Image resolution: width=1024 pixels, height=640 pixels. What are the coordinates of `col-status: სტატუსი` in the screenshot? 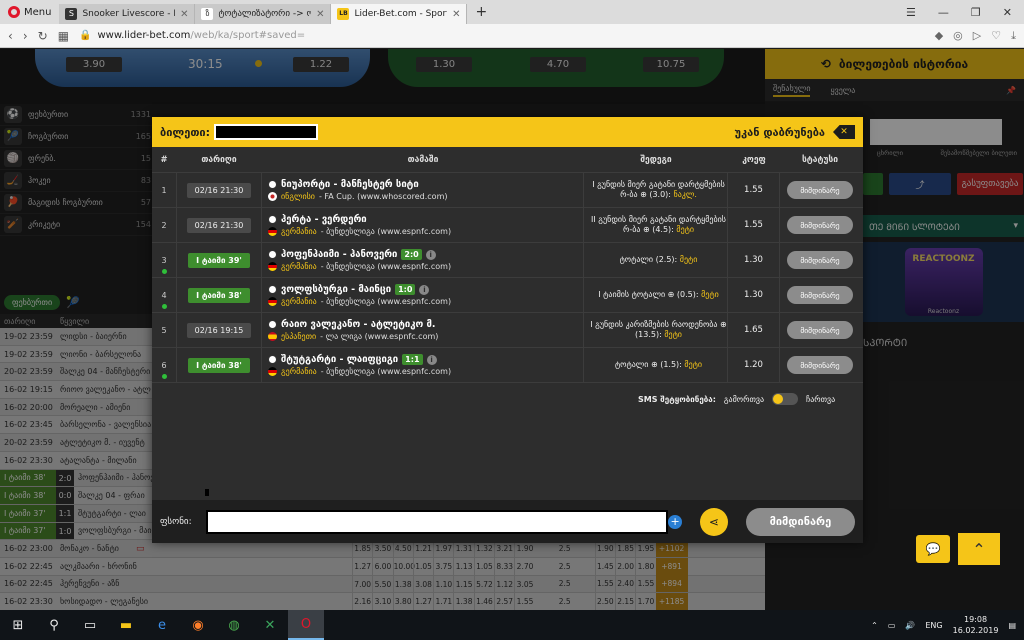 It's located at (820, 159).